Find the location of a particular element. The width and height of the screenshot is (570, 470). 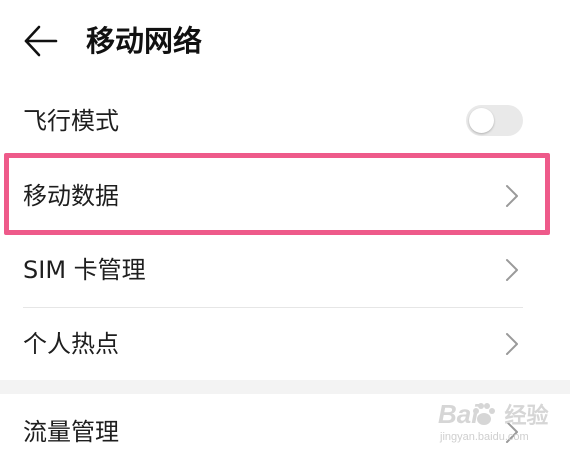

airplane-mode-label: 飞行模式 is located at coordinates (71, 121).